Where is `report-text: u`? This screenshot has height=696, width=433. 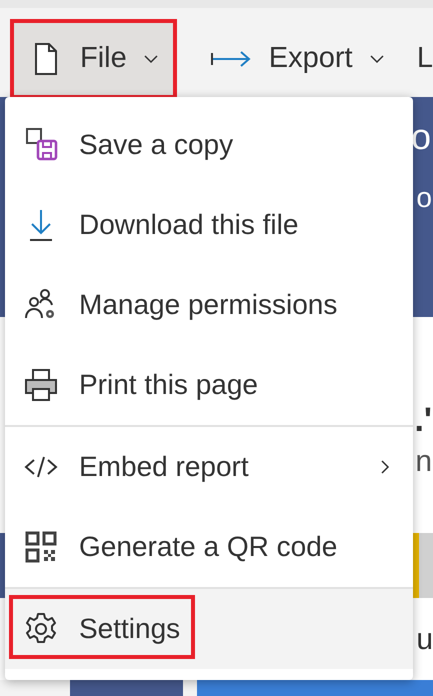 report-text: u is located at coordinates (424, 640).